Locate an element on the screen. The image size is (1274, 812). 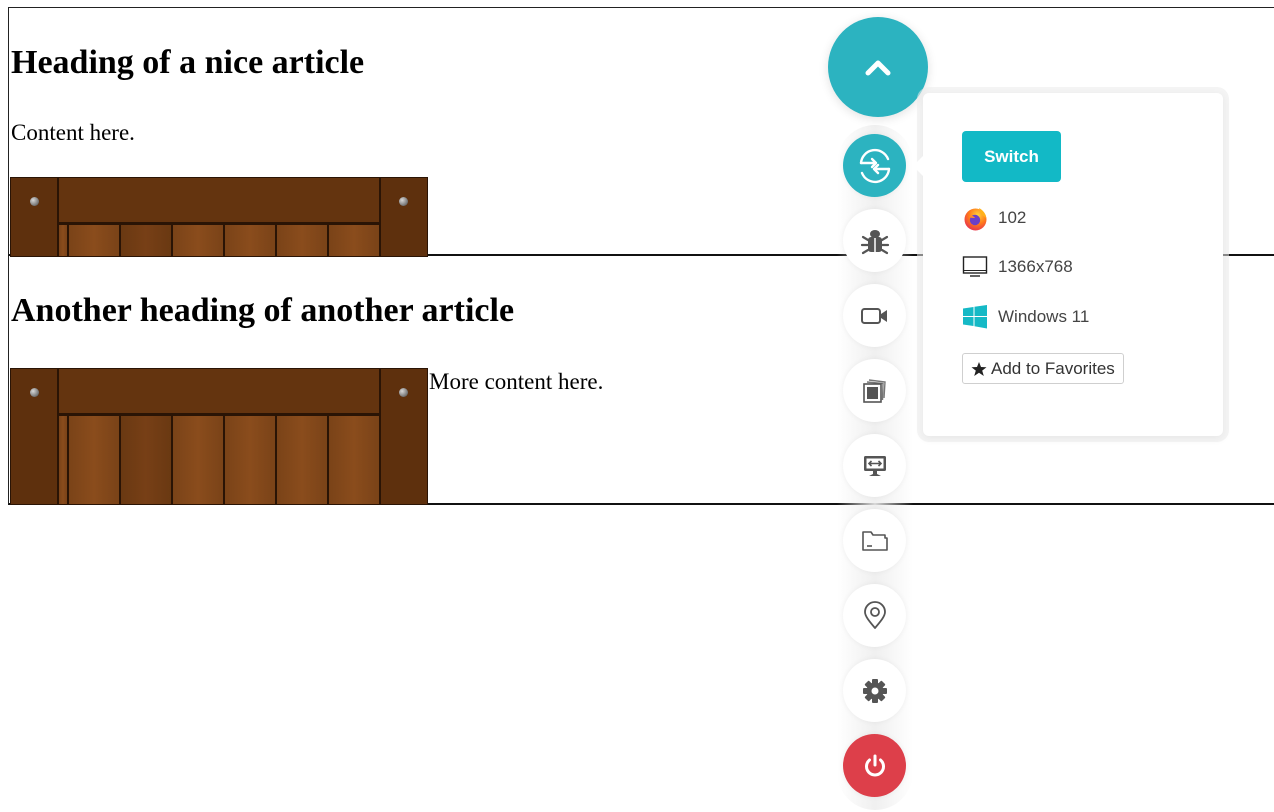
screenshots-button is located at coordinates (874, 390).